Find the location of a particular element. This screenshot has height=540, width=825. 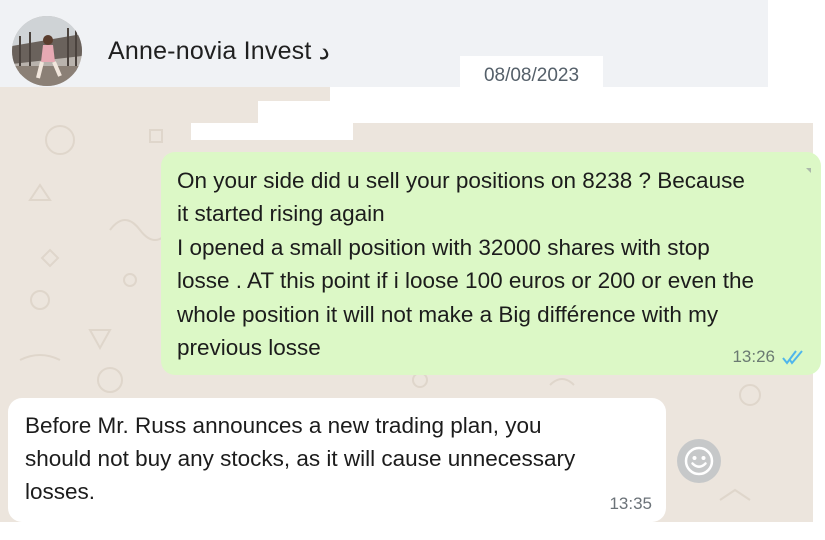

smiley-icon is located at coordinates (699, 461).